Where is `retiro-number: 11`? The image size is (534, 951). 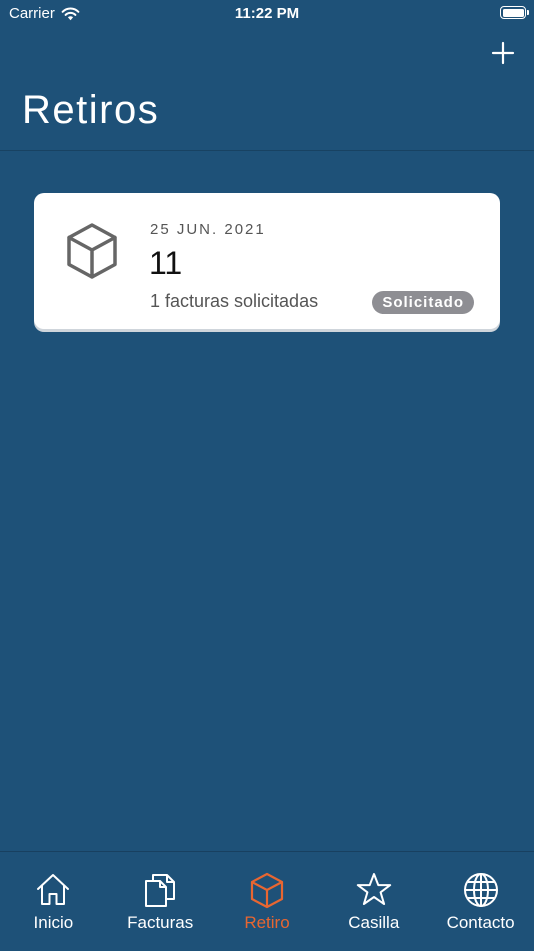 retiro-number: 11 is located at coordinates (166, 263).